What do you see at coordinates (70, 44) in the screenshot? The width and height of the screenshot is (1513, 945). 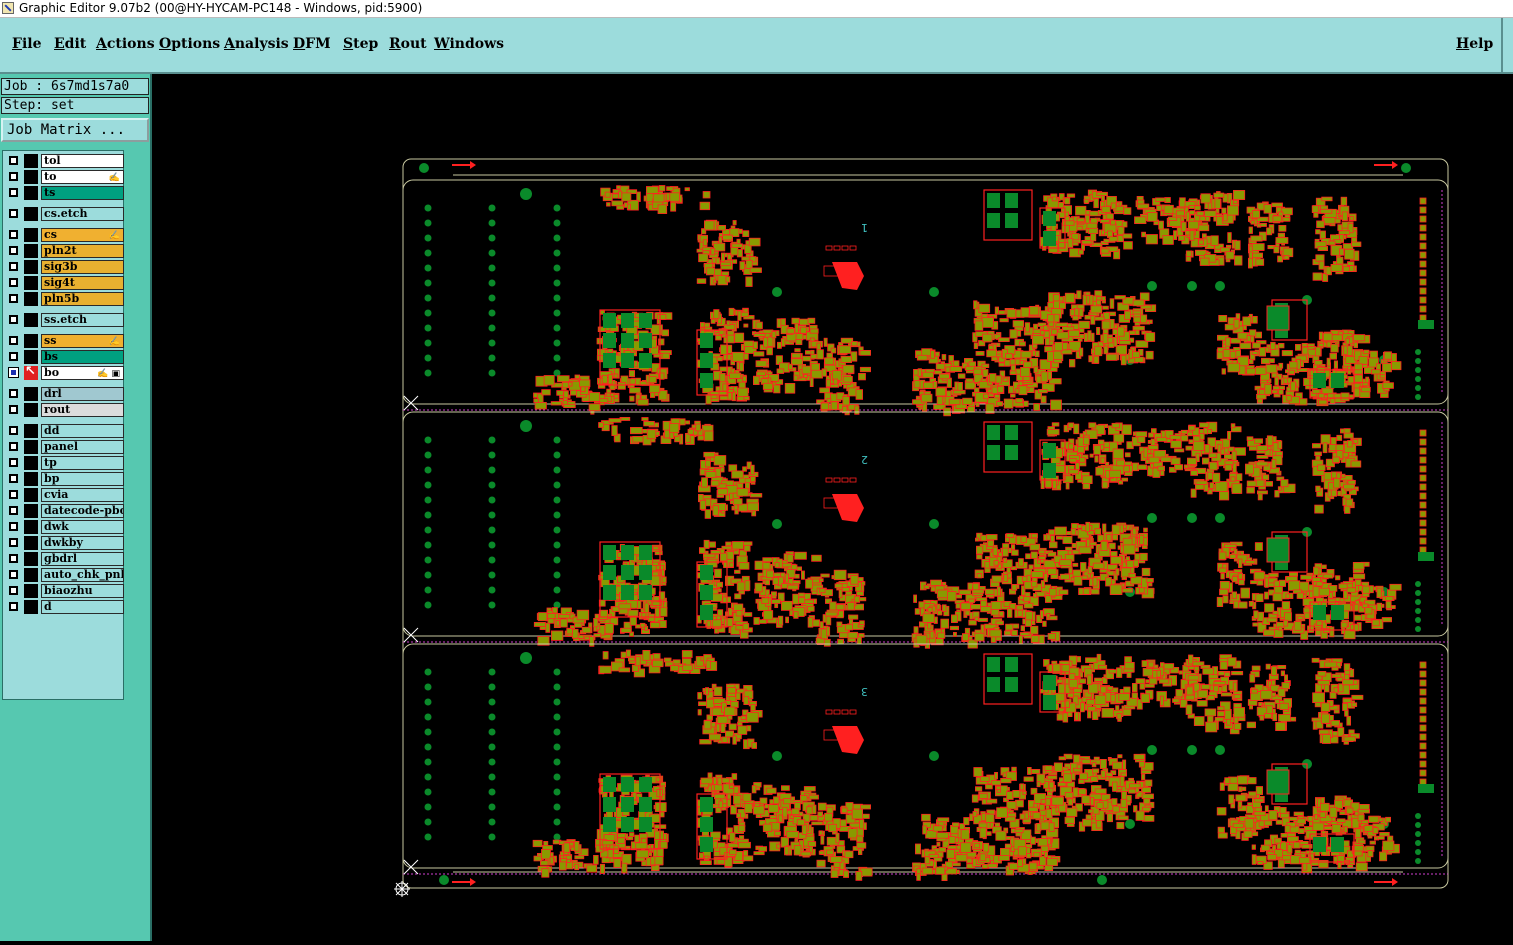 I see `menu-edit: Edit` at bounding box center [70, 44].